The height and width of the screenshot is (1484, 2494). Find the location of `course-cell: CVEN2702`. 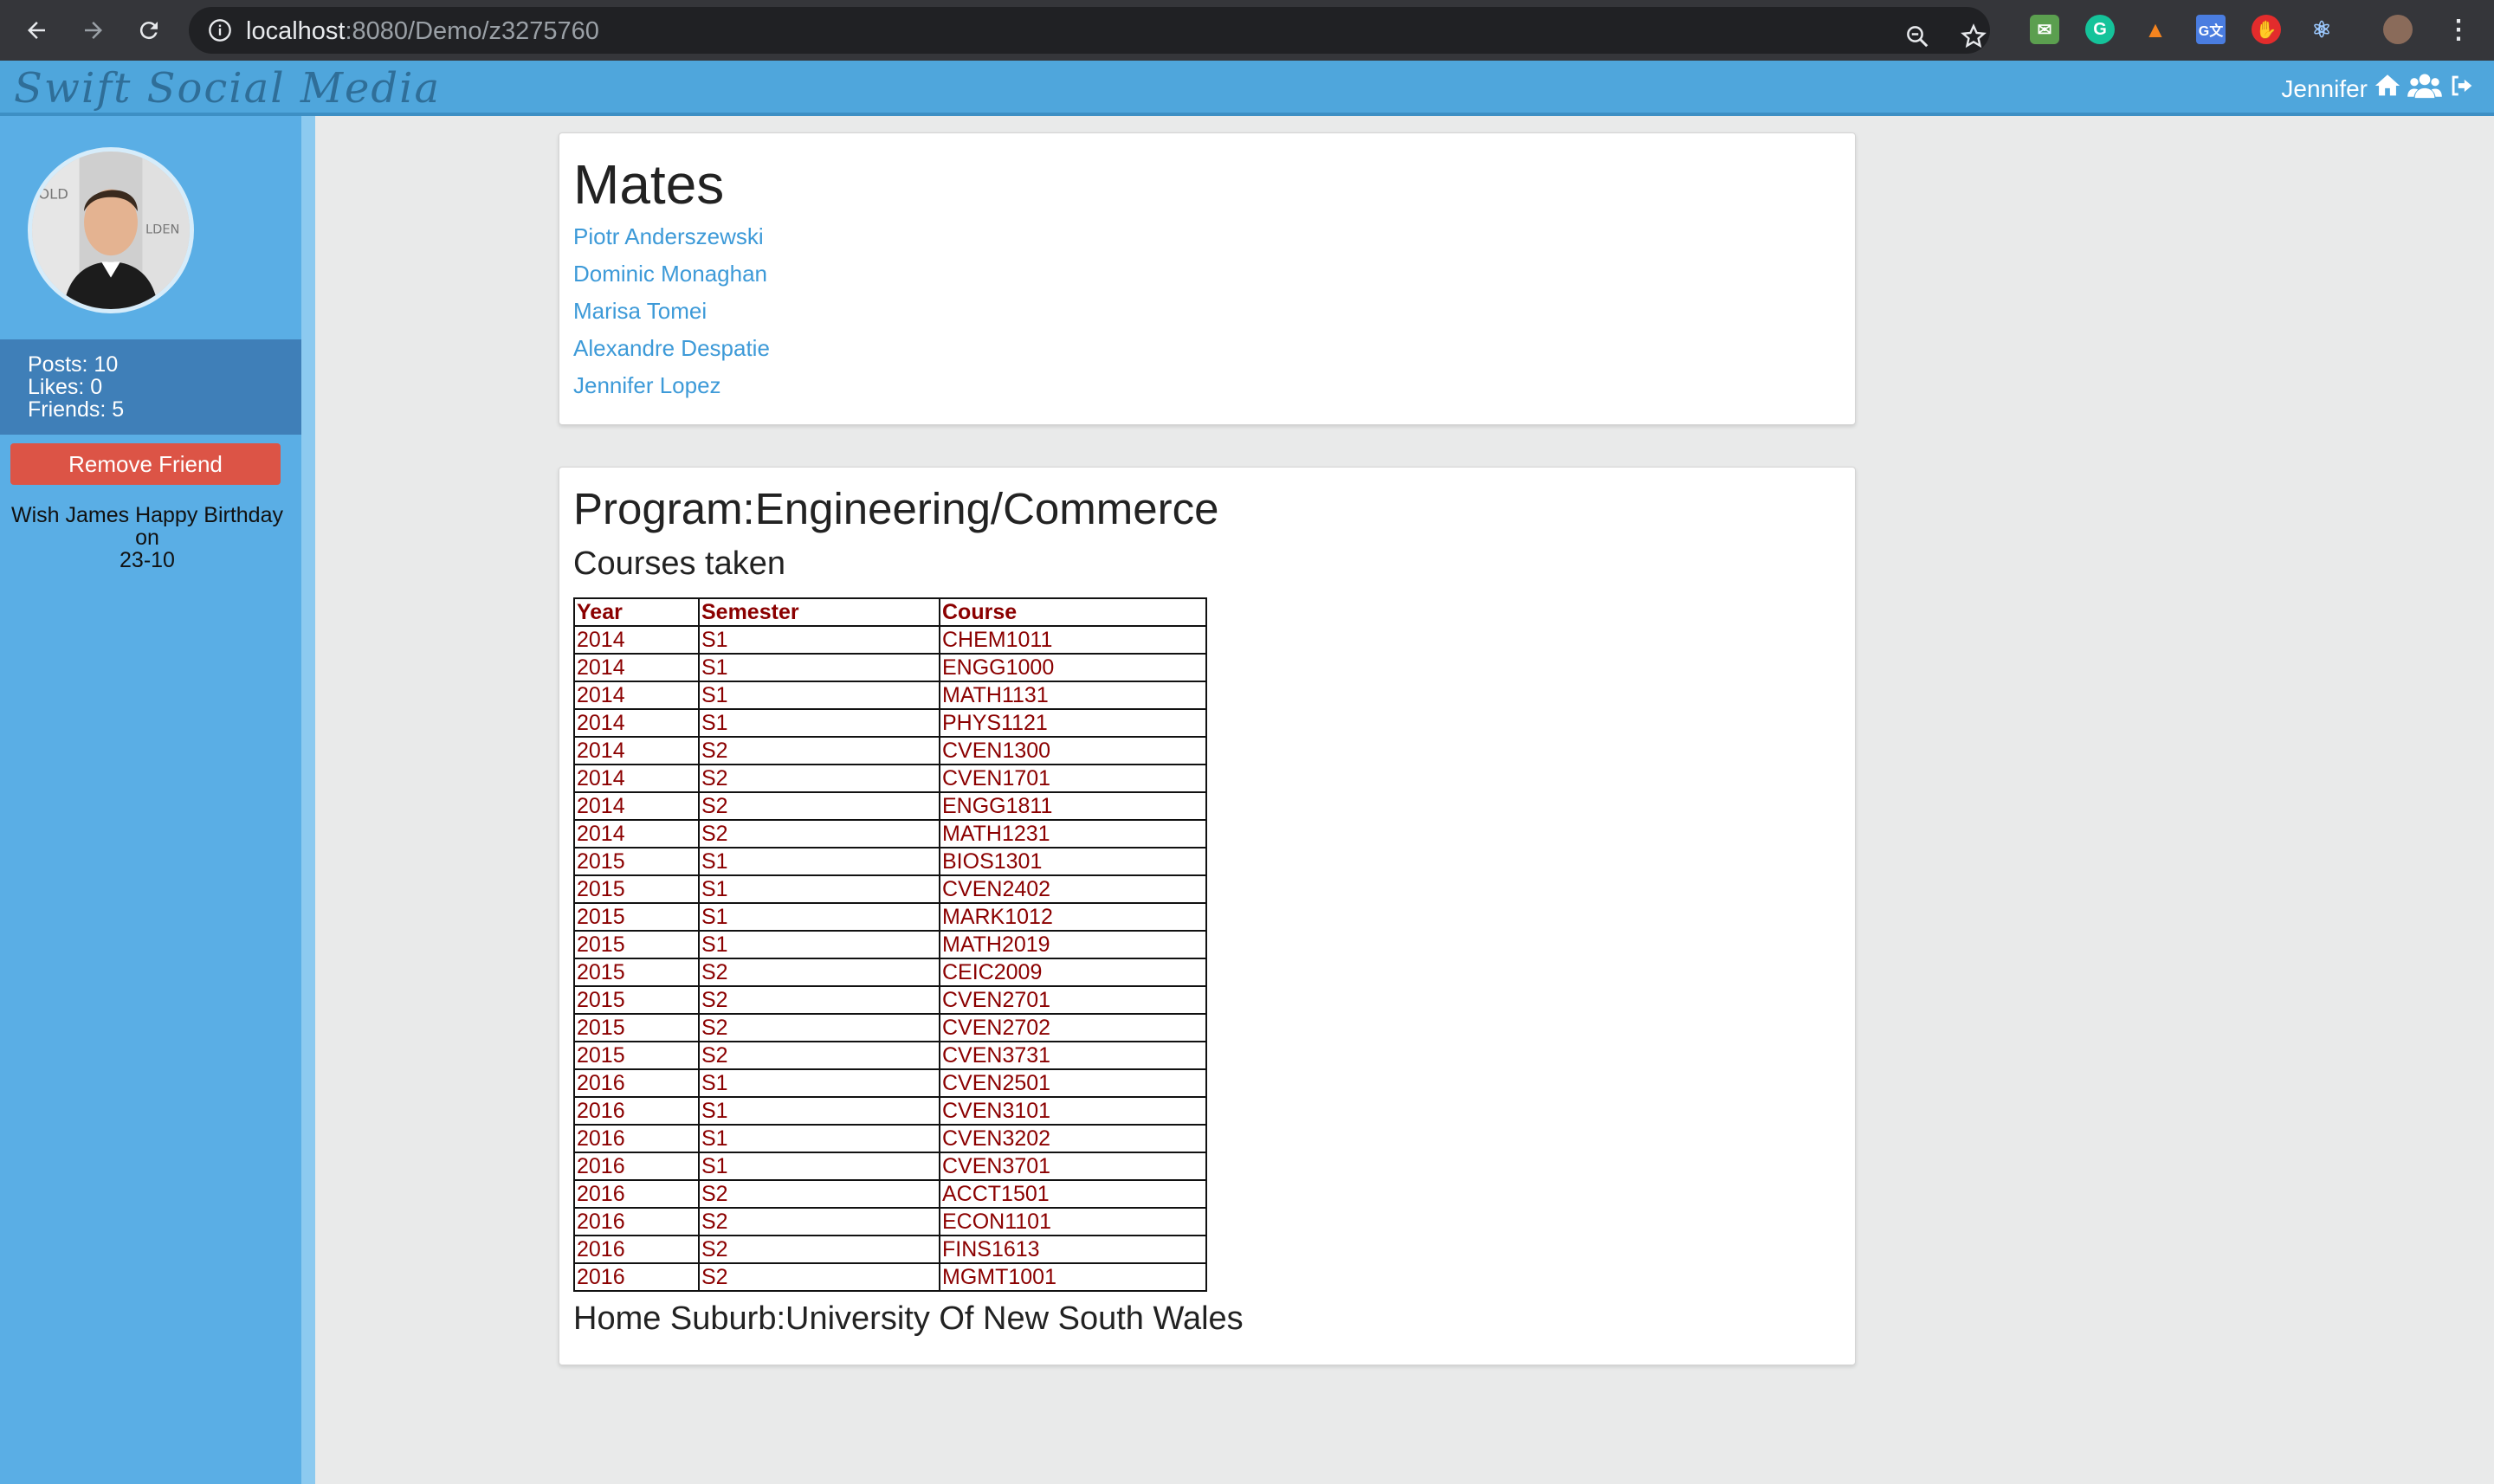

course-cell: CVEN2702 is located at coordinates (1073, 1027).